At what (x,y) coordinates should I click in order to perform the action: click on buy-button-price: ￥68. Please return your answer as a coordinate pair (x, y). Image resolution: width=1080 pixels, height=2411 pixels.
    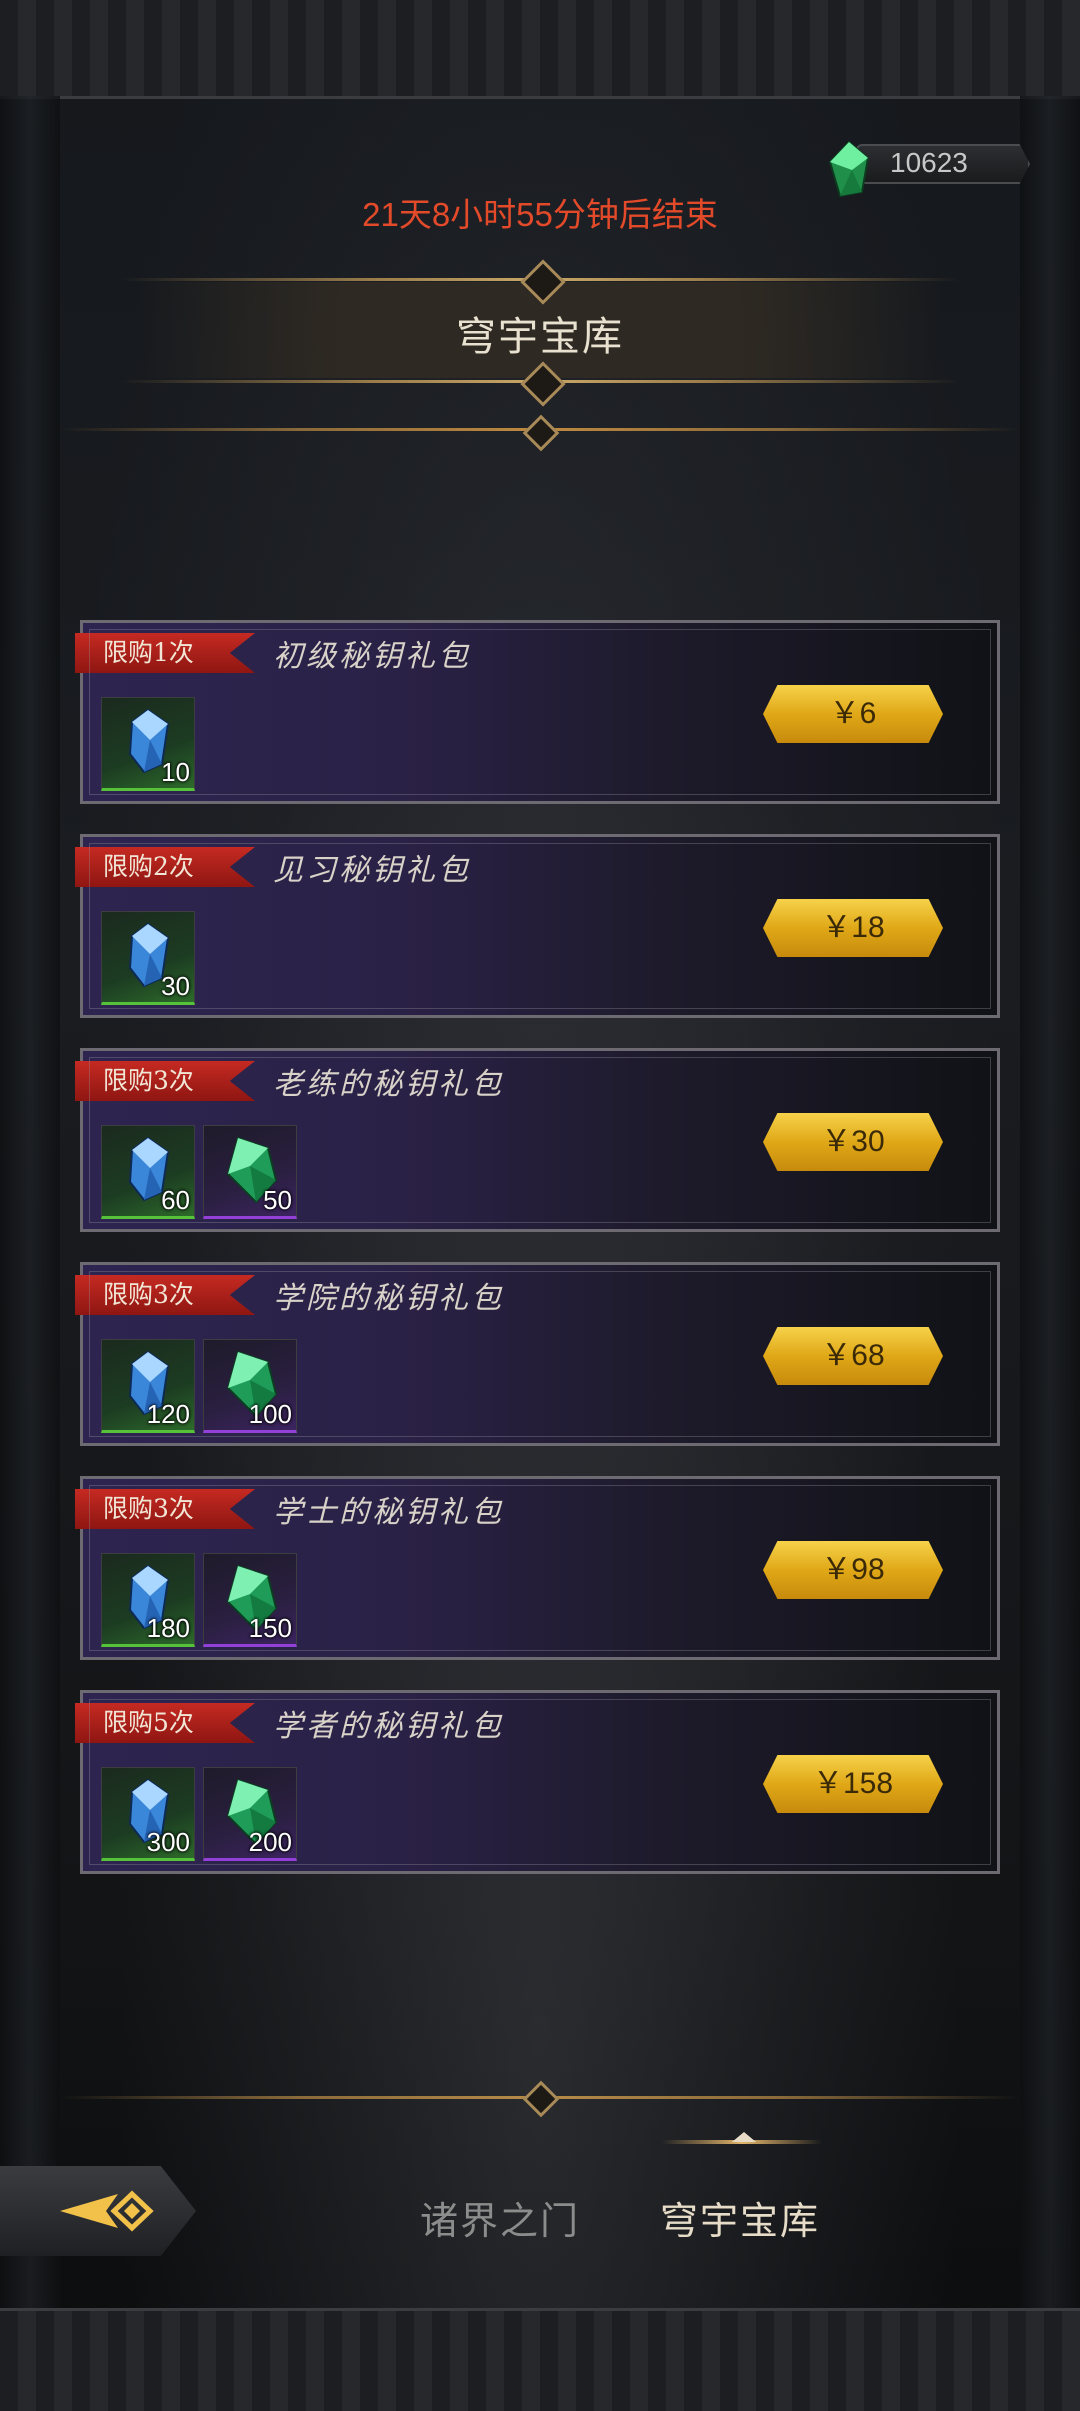
    Looking at the image, I should click on (853, 1355).